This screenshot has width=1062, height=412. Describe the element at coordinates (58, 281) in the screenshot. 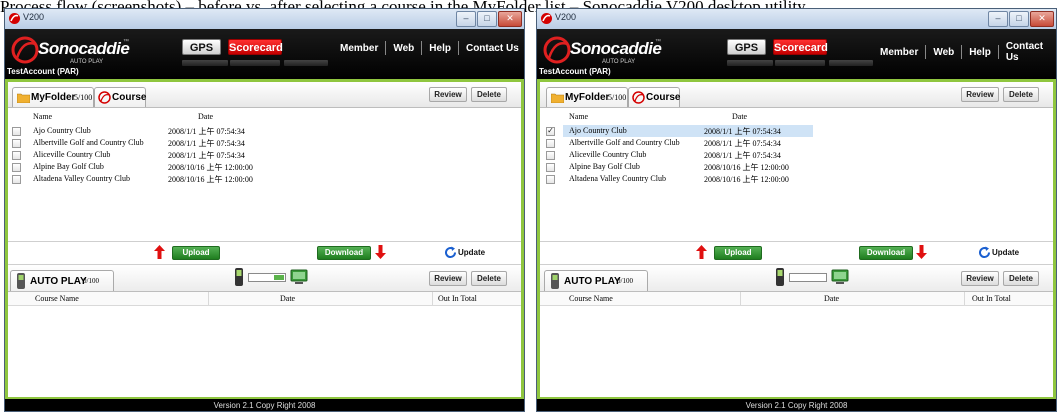

I see `autoplay-label: AUTO PLAY` at that location.